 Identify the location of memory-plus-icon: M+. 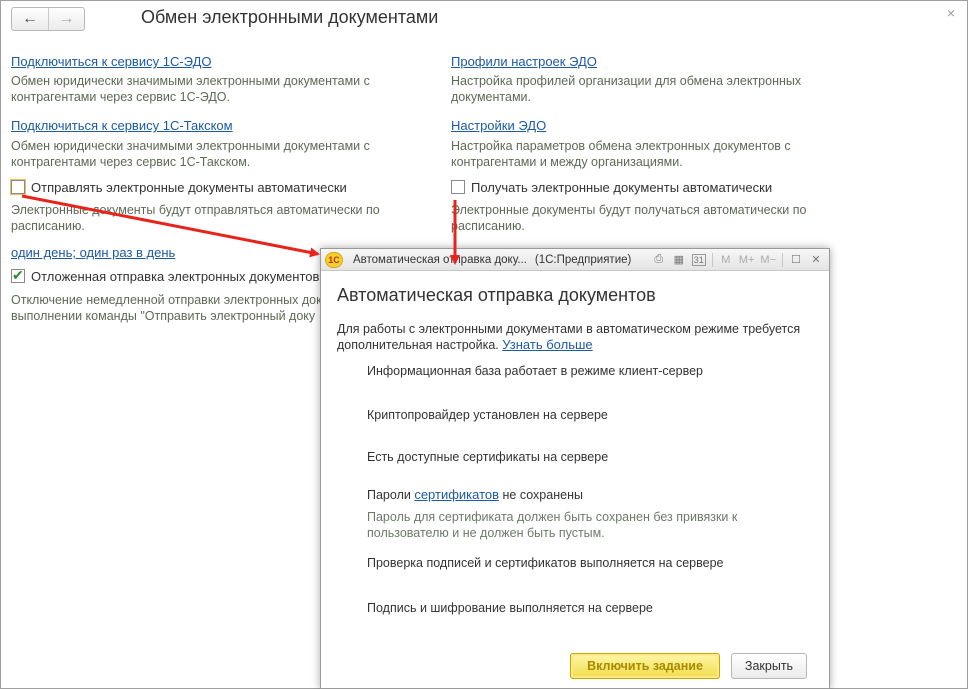
(747, 260).